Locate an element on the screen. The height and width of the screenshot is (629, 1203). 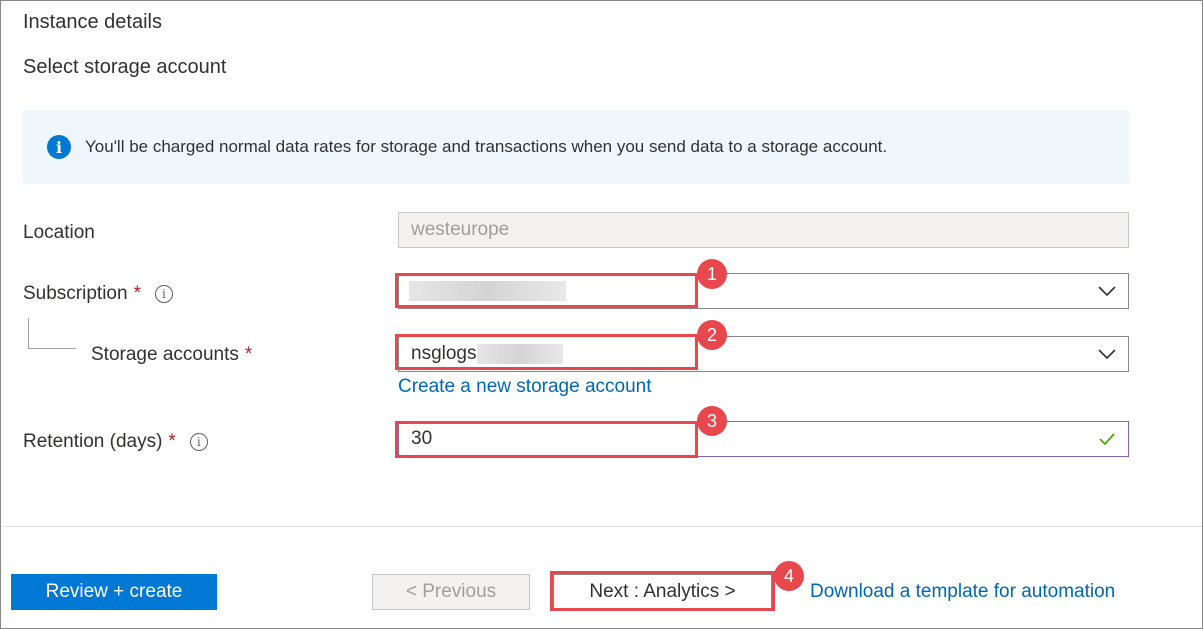
location-label-text: Location is located at coordinates (59, 232).